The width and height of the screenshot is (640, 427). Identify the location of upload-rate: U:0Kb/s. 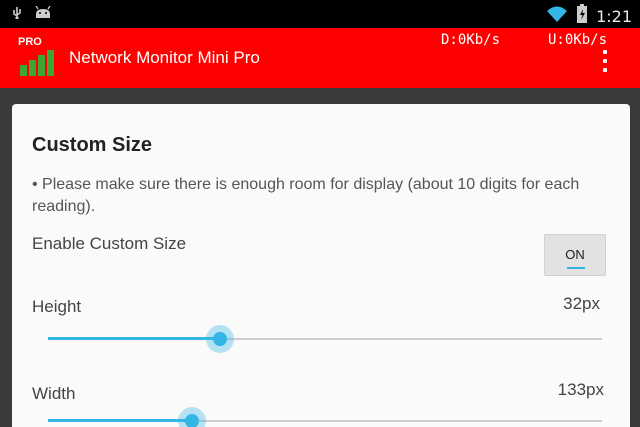
(578, 40).